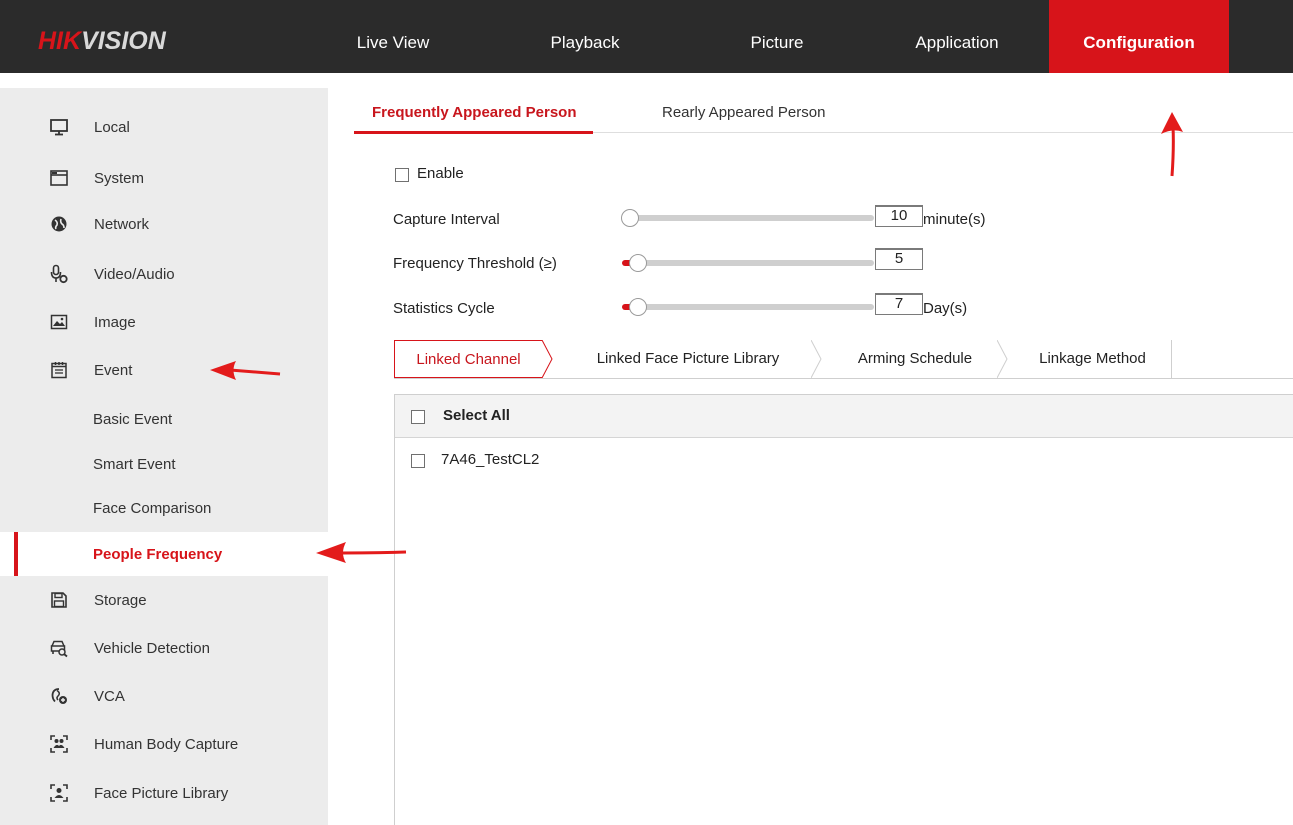 Image resolution: width=1293 pixels, height=825 pixels. What do you see at coordinates (120, 600) in the screenshot?
I see `sidebar-item-label: Storage` at bounding box center [120, 600].